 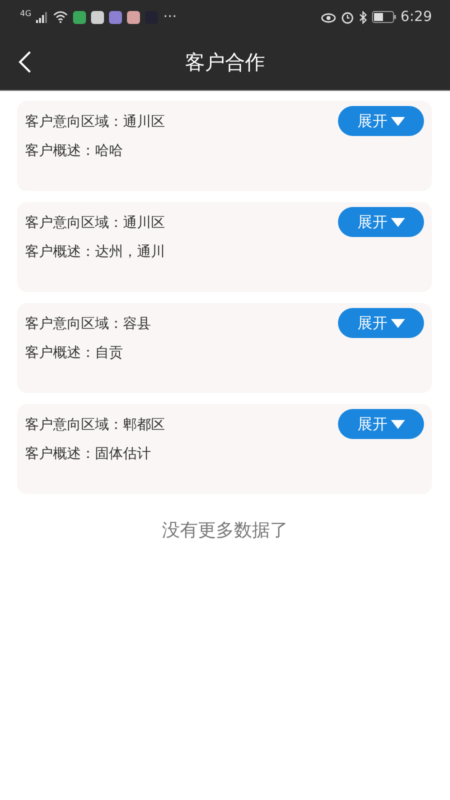 I want to click on network-type: 4G, so click(x=26, y=13).